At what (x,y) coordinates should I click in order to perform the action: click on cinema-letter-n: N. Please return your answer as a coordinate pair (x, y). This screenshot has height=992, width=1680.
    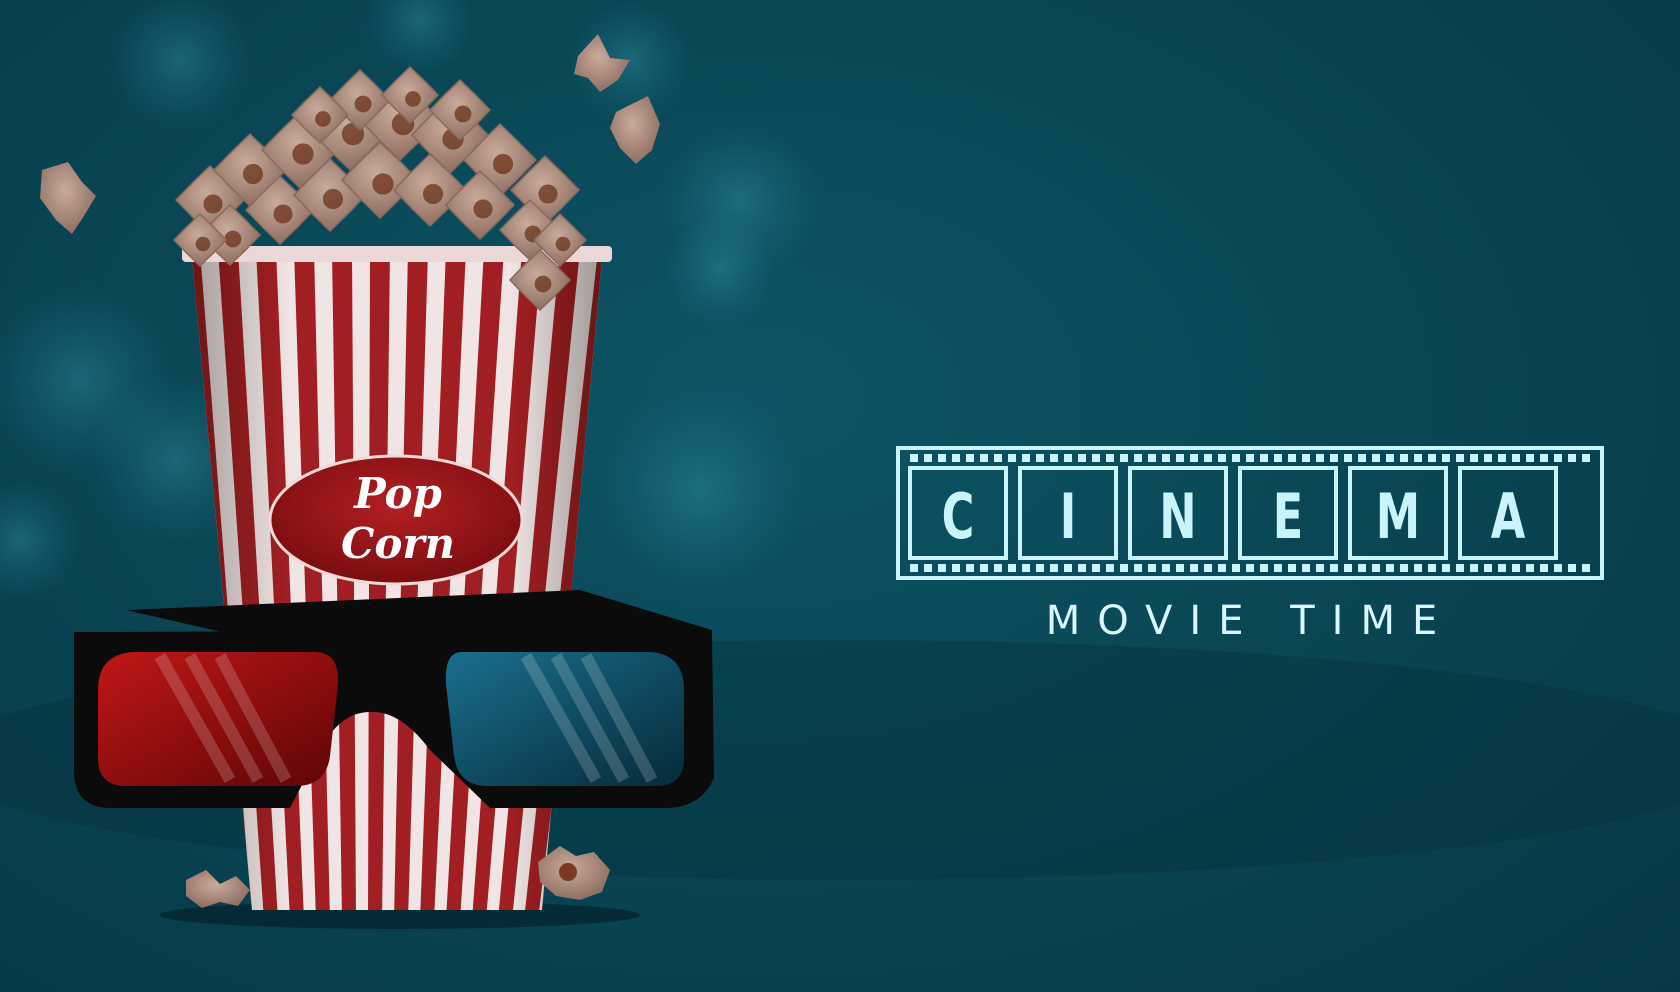
    Looking at the image, I should click on (1177, 517).